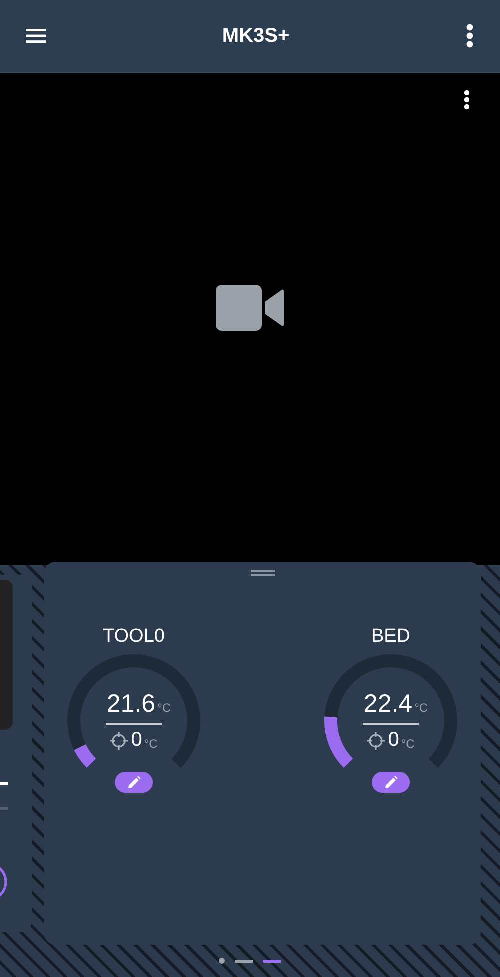  What do you see at coordinates (262, 573) in the screenshot?
I see `drag-handle` at bounding box center [262, 573].